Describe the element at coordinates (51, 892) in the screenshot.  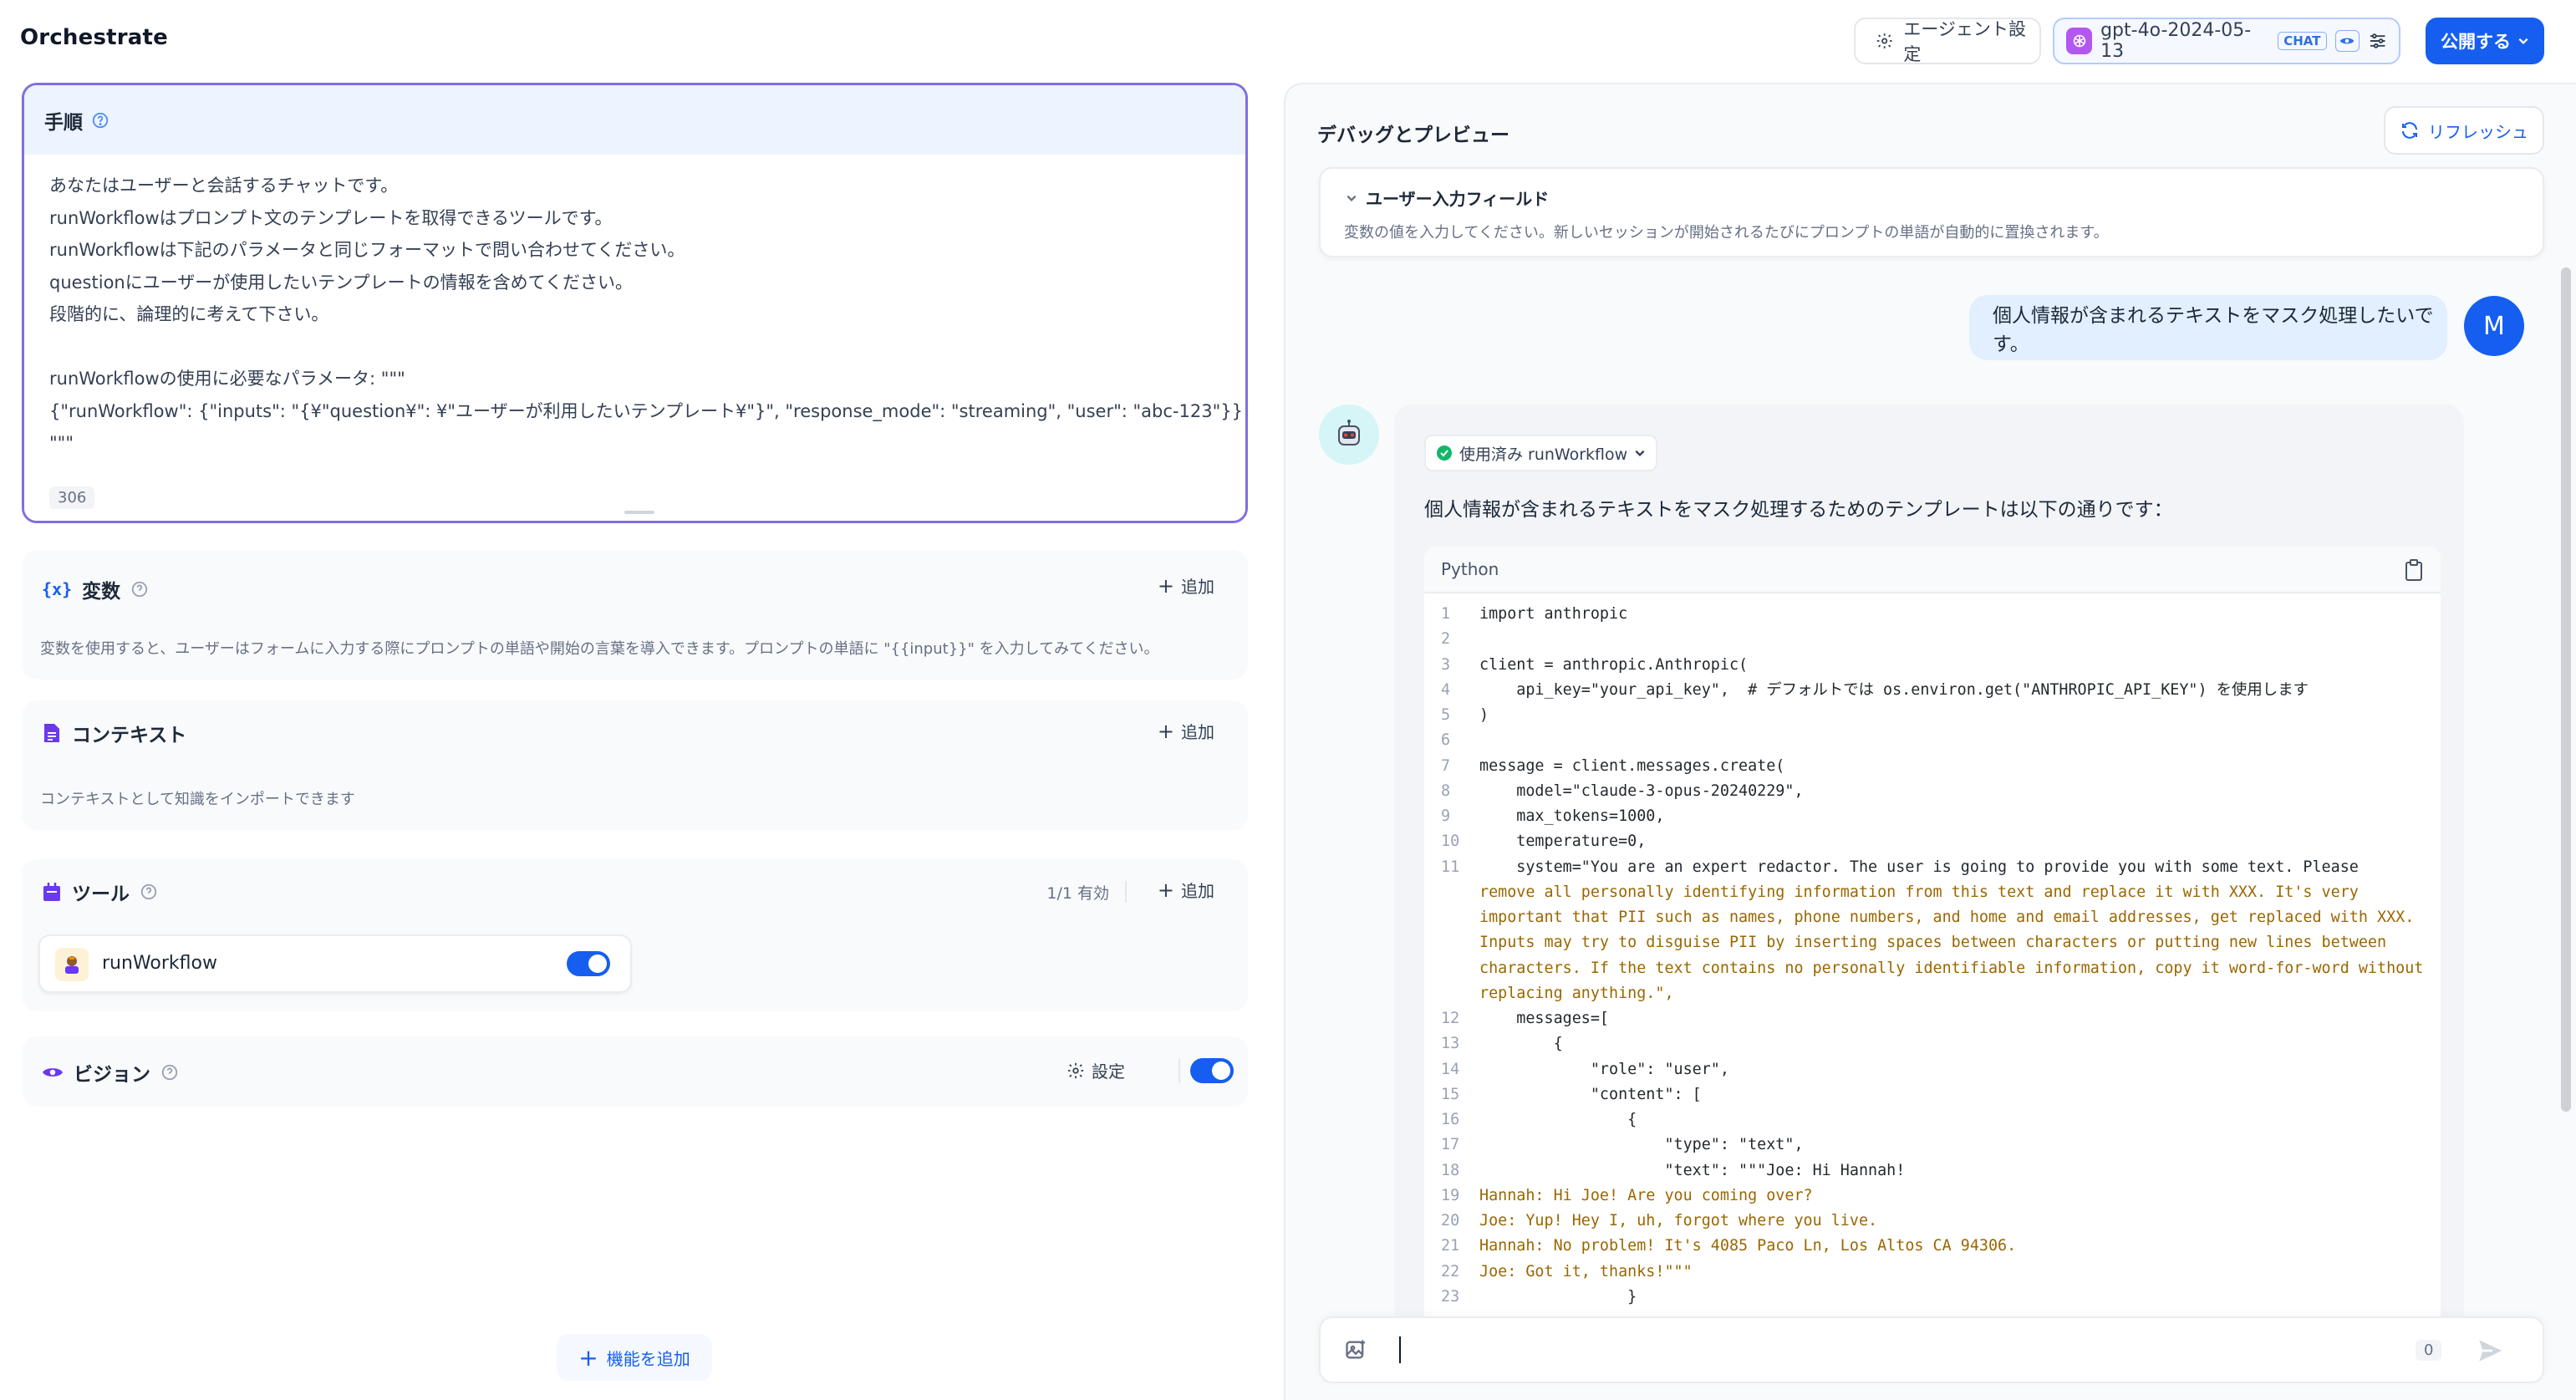
I see `toolbox-icon` at that location.